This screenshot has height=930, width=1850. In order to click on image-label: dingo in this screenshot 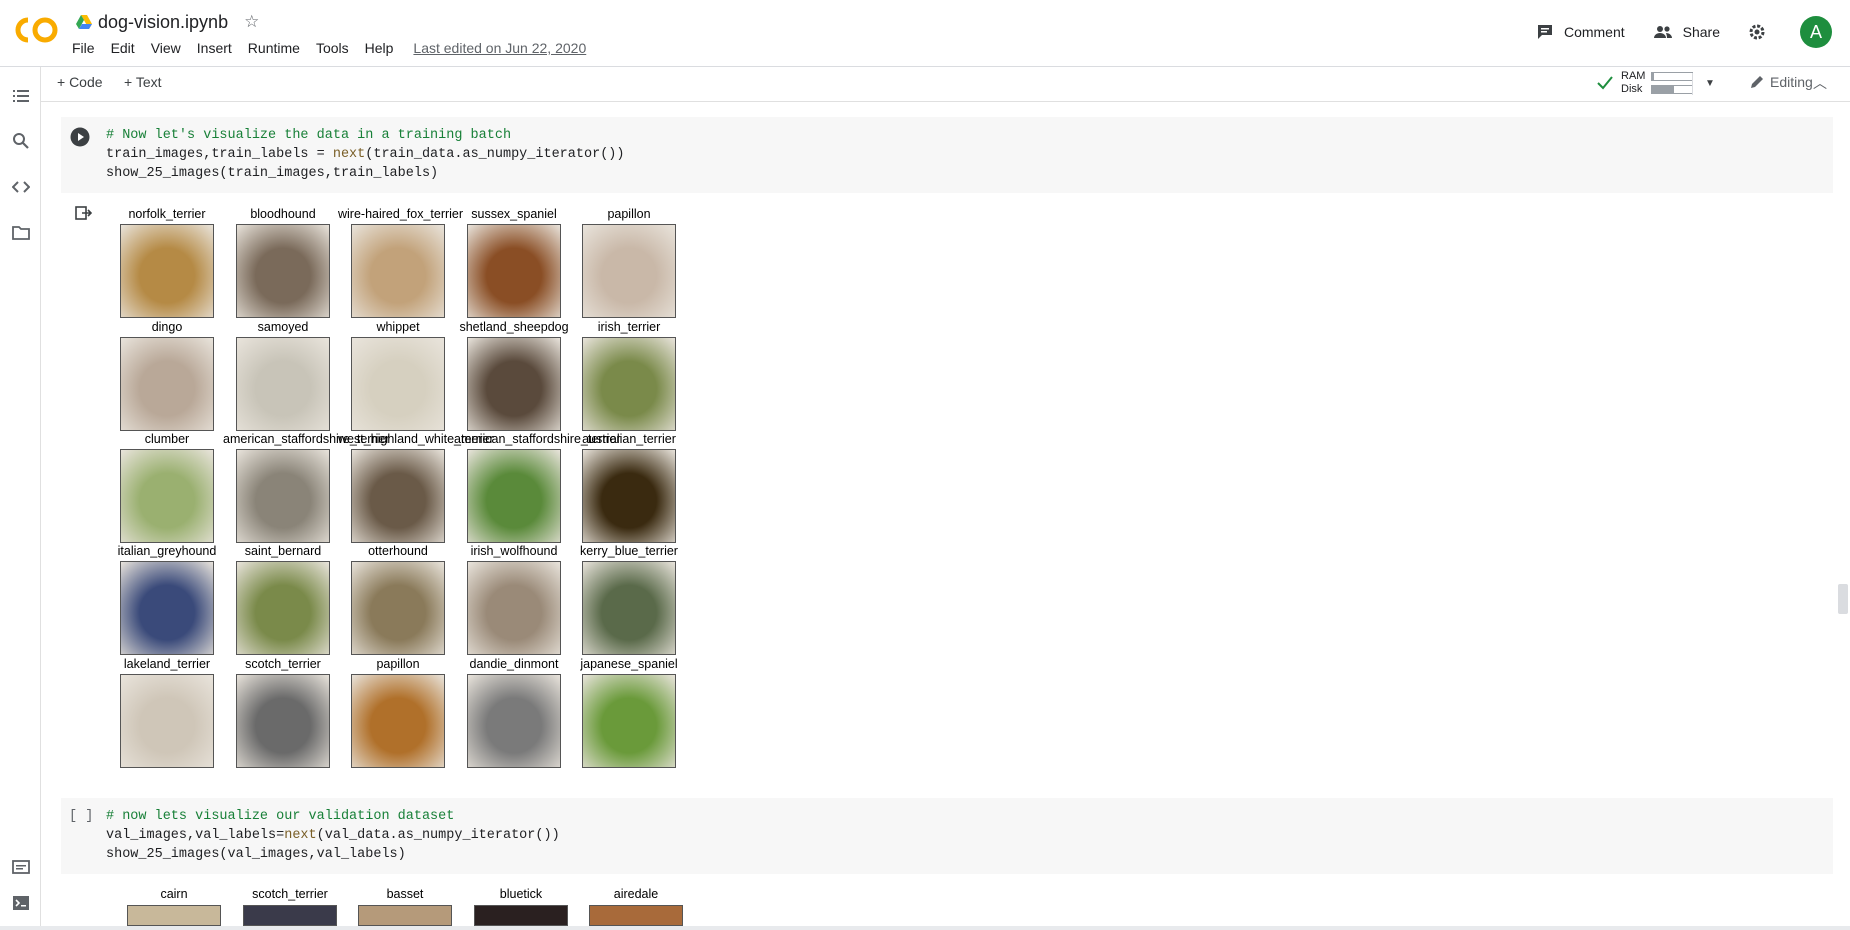, I will do `click(167, 327)`.